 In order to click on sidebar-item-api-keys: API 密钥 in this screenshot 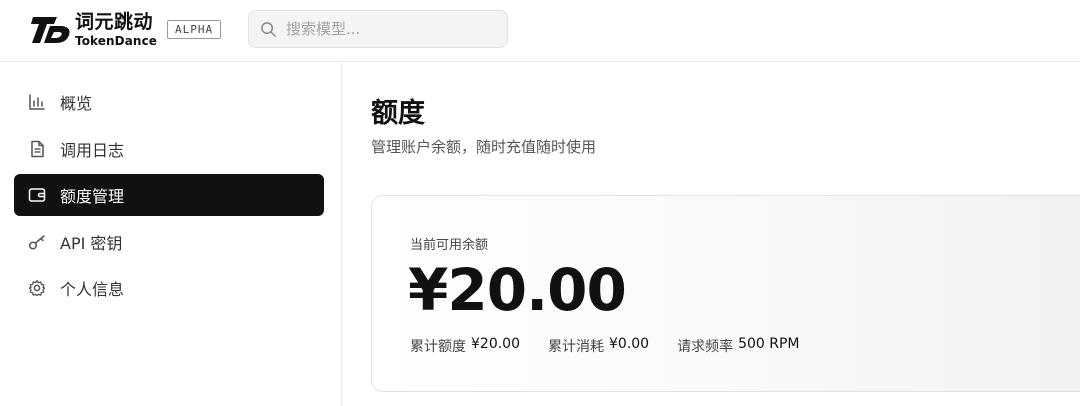, I will do `click(169, 242)`.